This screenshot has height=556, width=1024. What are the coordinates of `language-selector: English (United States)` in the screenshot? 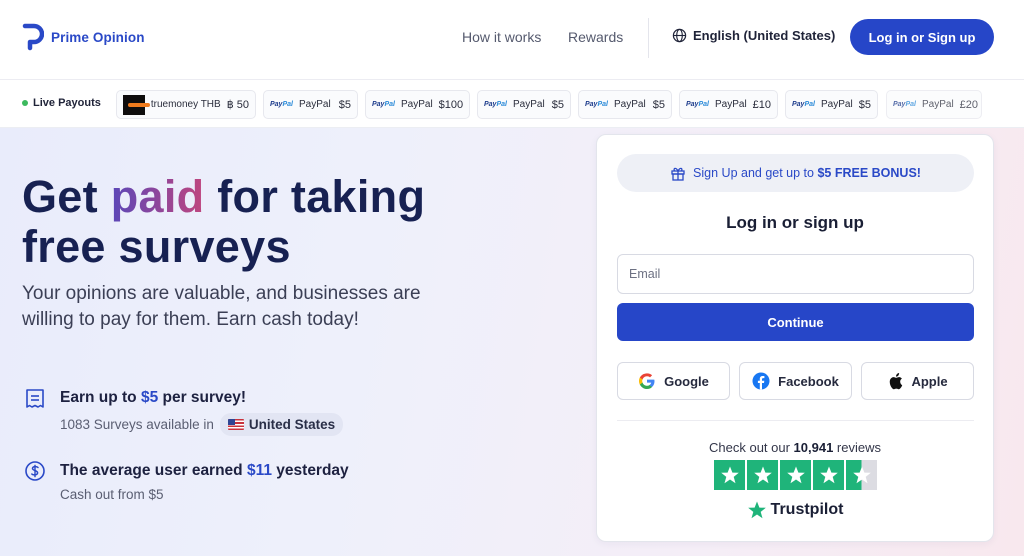 It's located at (753, 35).